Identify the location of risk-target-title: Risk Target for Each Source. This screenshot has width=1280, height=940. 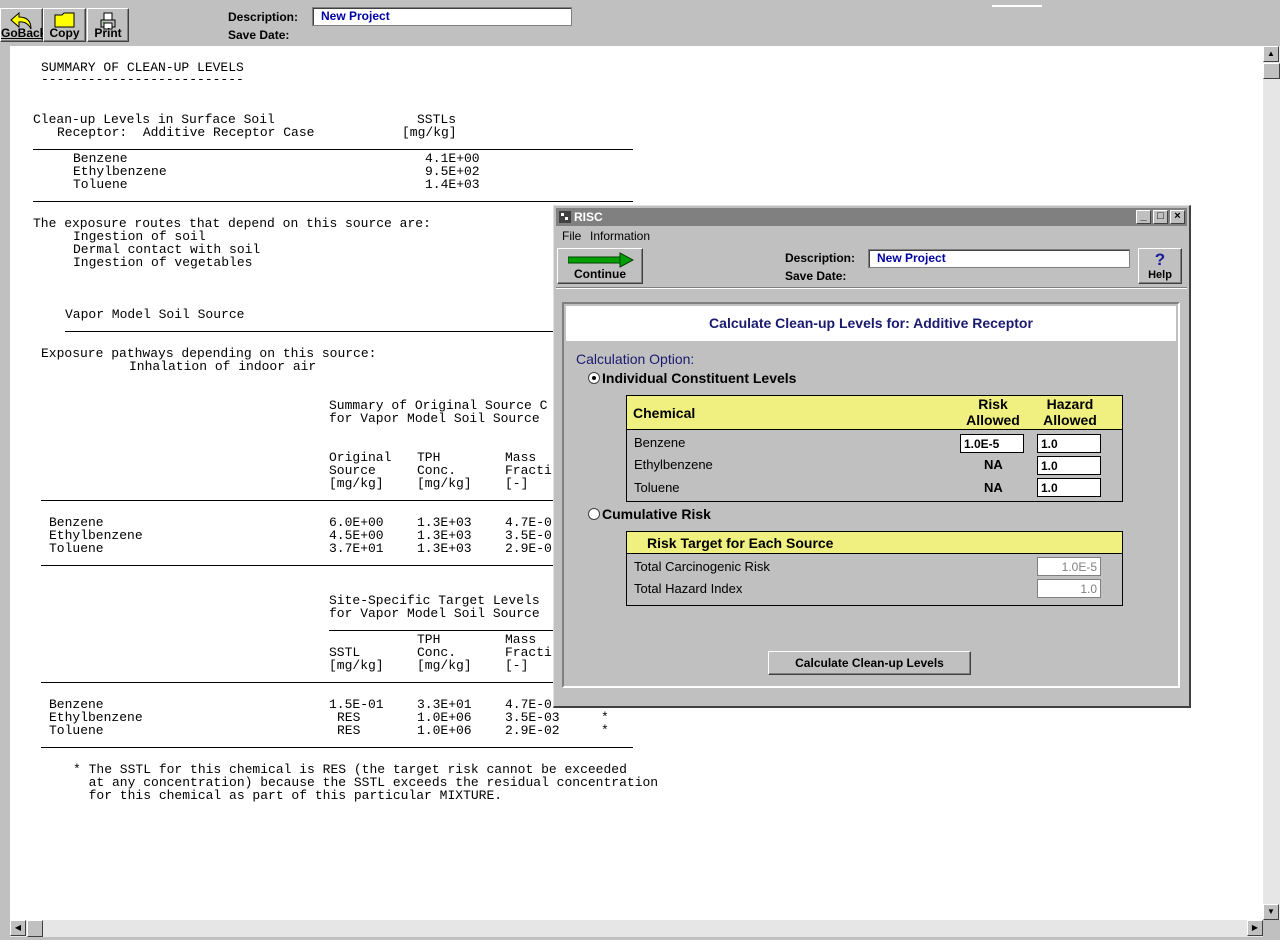
(740, 543).